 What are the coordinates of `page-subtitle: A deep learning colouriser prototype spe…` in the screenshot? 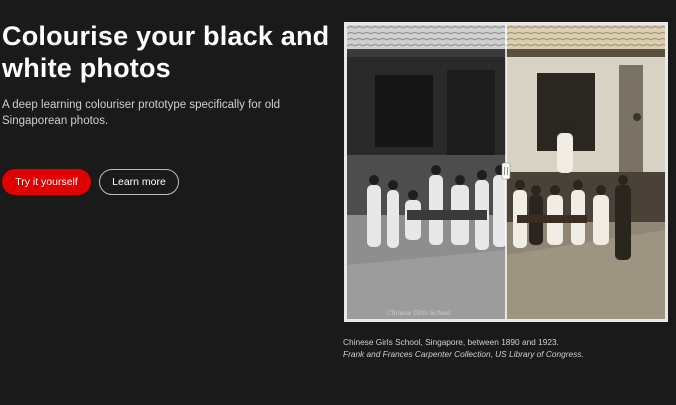 It's located at (141, 113).